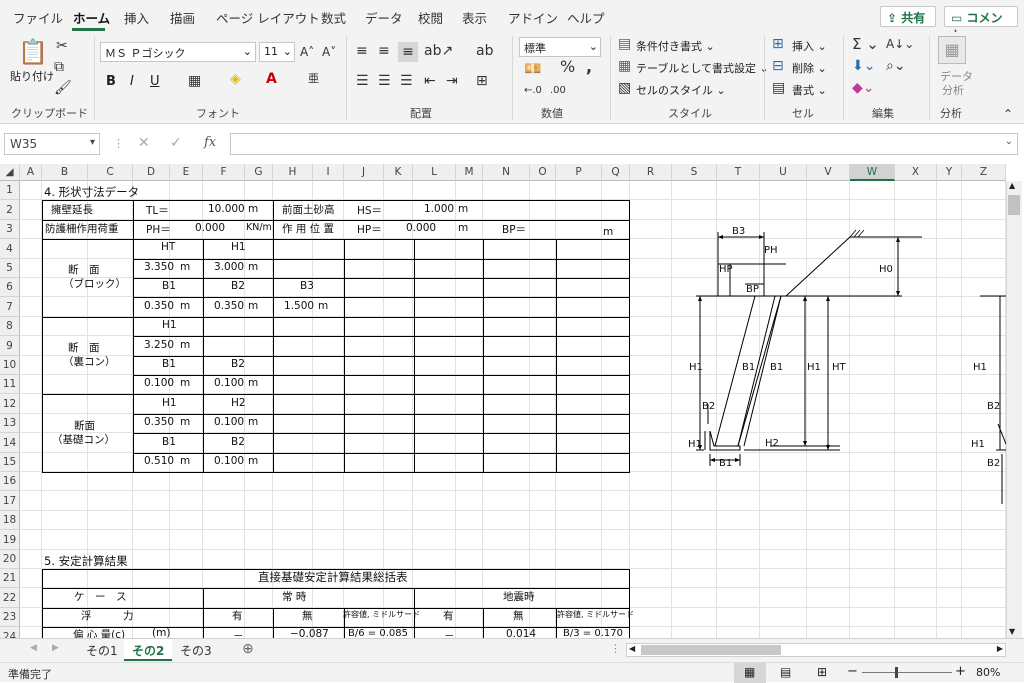 This screenshot has height=683, width=1024. What do you see at coordinates (828, 172) in the screenshot?
I see `column-header-v: V` at bounding box center [828, 172].